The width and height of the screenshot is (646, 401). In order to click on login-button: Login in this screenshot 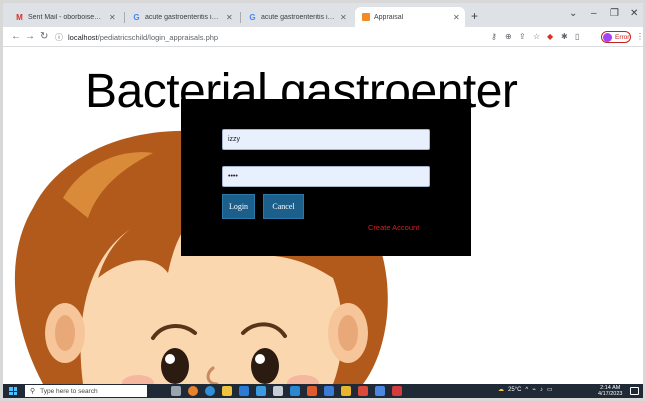, I will do `click(238, 206)`.